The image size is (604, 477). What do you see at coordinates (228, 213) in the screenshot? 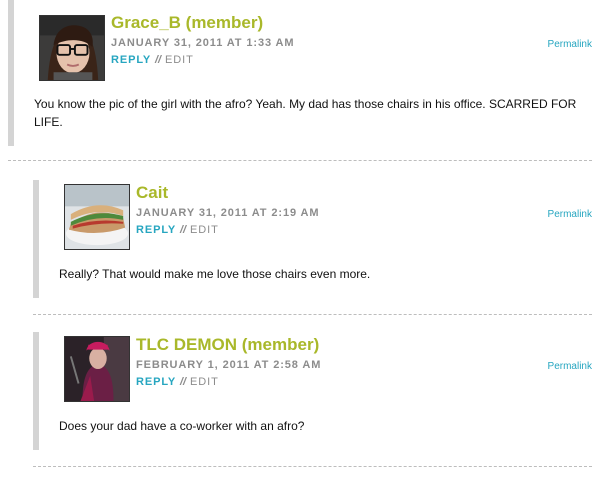
I see `comment-date: JANUARY 31, 2011 AT 2:19 AM` at bounding box center [228, 213].